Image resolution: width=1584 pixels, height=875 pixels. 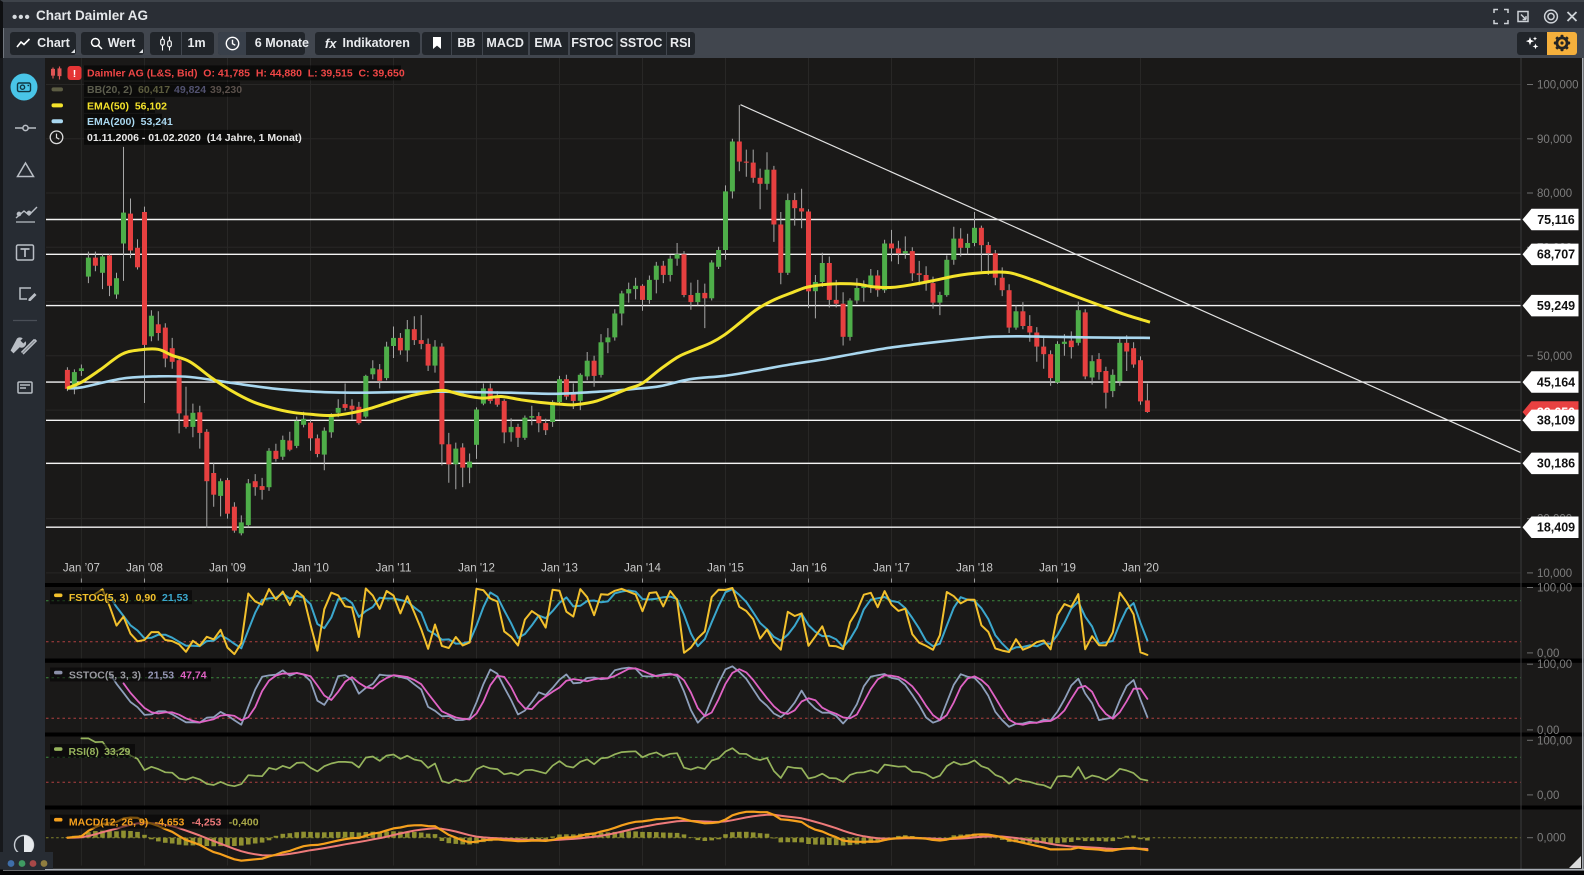 What do you see at coordinates (84, 752) in the screenshot?
I see `svg-text: RSI(8)` at bounding box center [84, 752].